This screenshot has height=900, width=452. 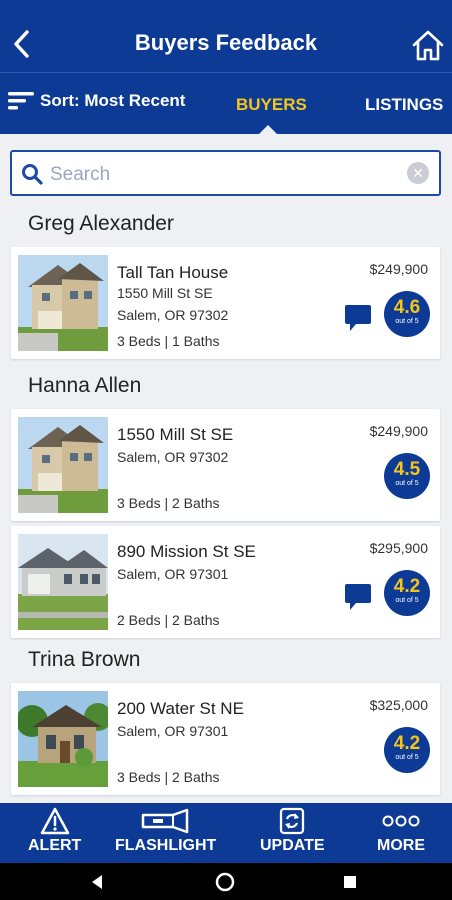 What do you see at coordinates (166, 845) in the screenshot?
I see `flashlight-label: FLASHLIGHT` at bounding box center [166, 845].